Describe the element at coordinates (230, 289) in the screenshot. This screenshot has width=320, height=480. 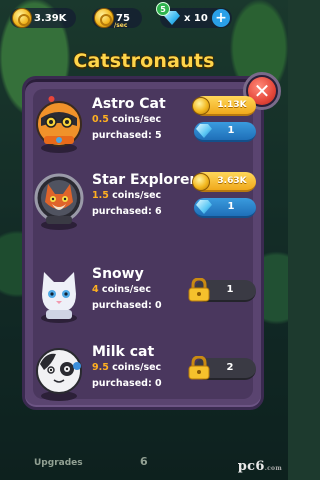
I see `lock-price: 1` at that location.